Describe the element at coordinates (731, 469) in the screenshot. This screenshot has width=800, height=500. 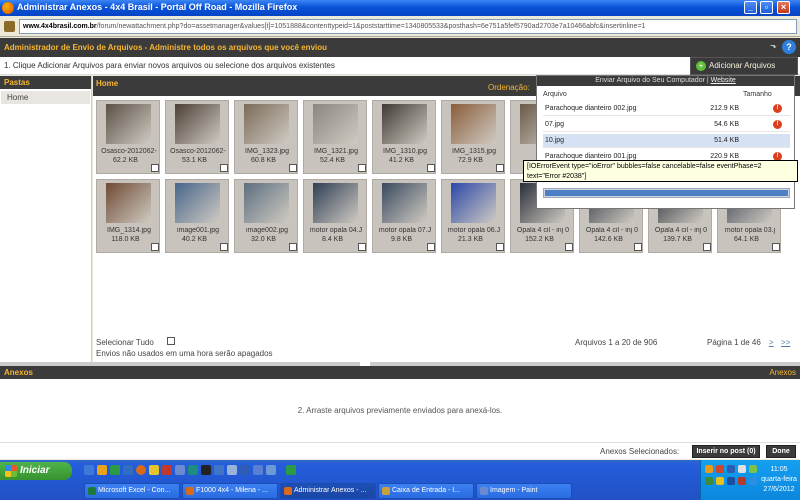
I see `tray-network-icon` at that location.